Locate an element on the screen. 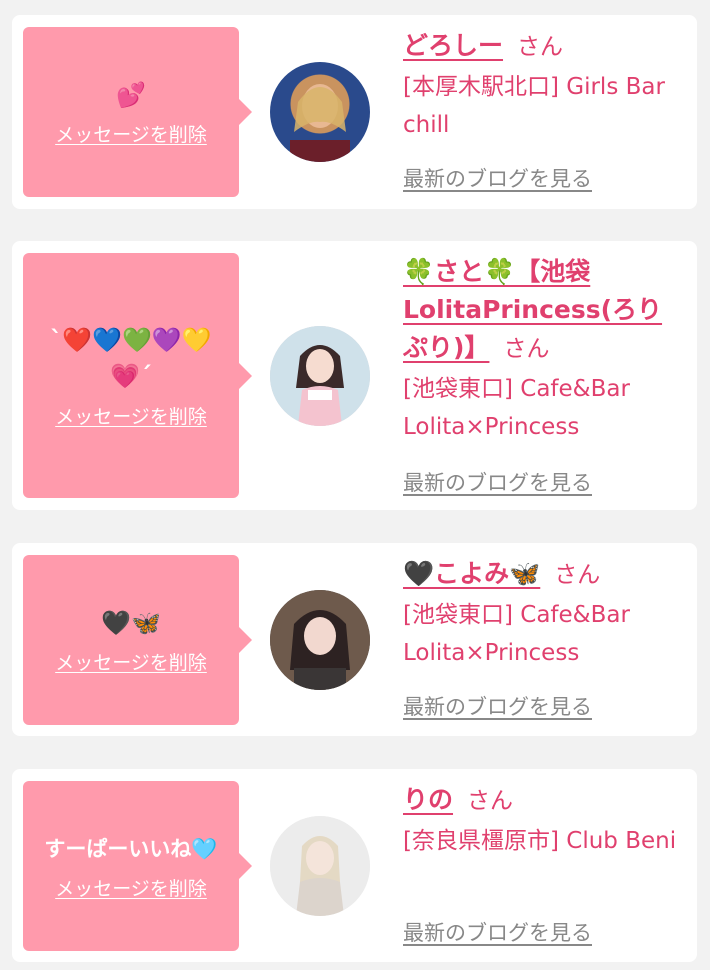  cast-info: りの さん [奈良県橿原市] Club Beni is located at coordinates (540, 820).